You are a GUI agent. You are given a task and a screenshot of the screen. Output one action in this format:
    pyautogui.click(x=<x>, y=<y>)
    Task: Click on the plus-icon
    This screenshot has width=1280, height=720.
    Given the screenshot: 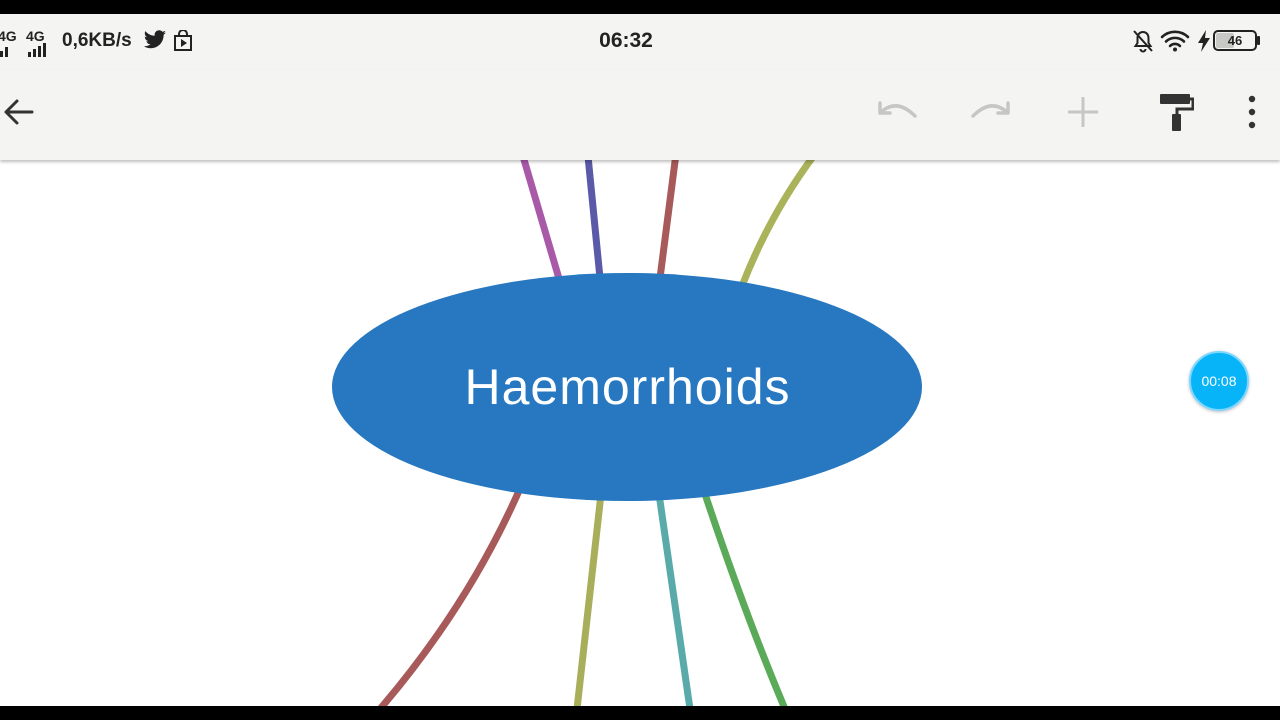 What is the action you would take?
    pyautogui.click(x=1083, y=112)
    